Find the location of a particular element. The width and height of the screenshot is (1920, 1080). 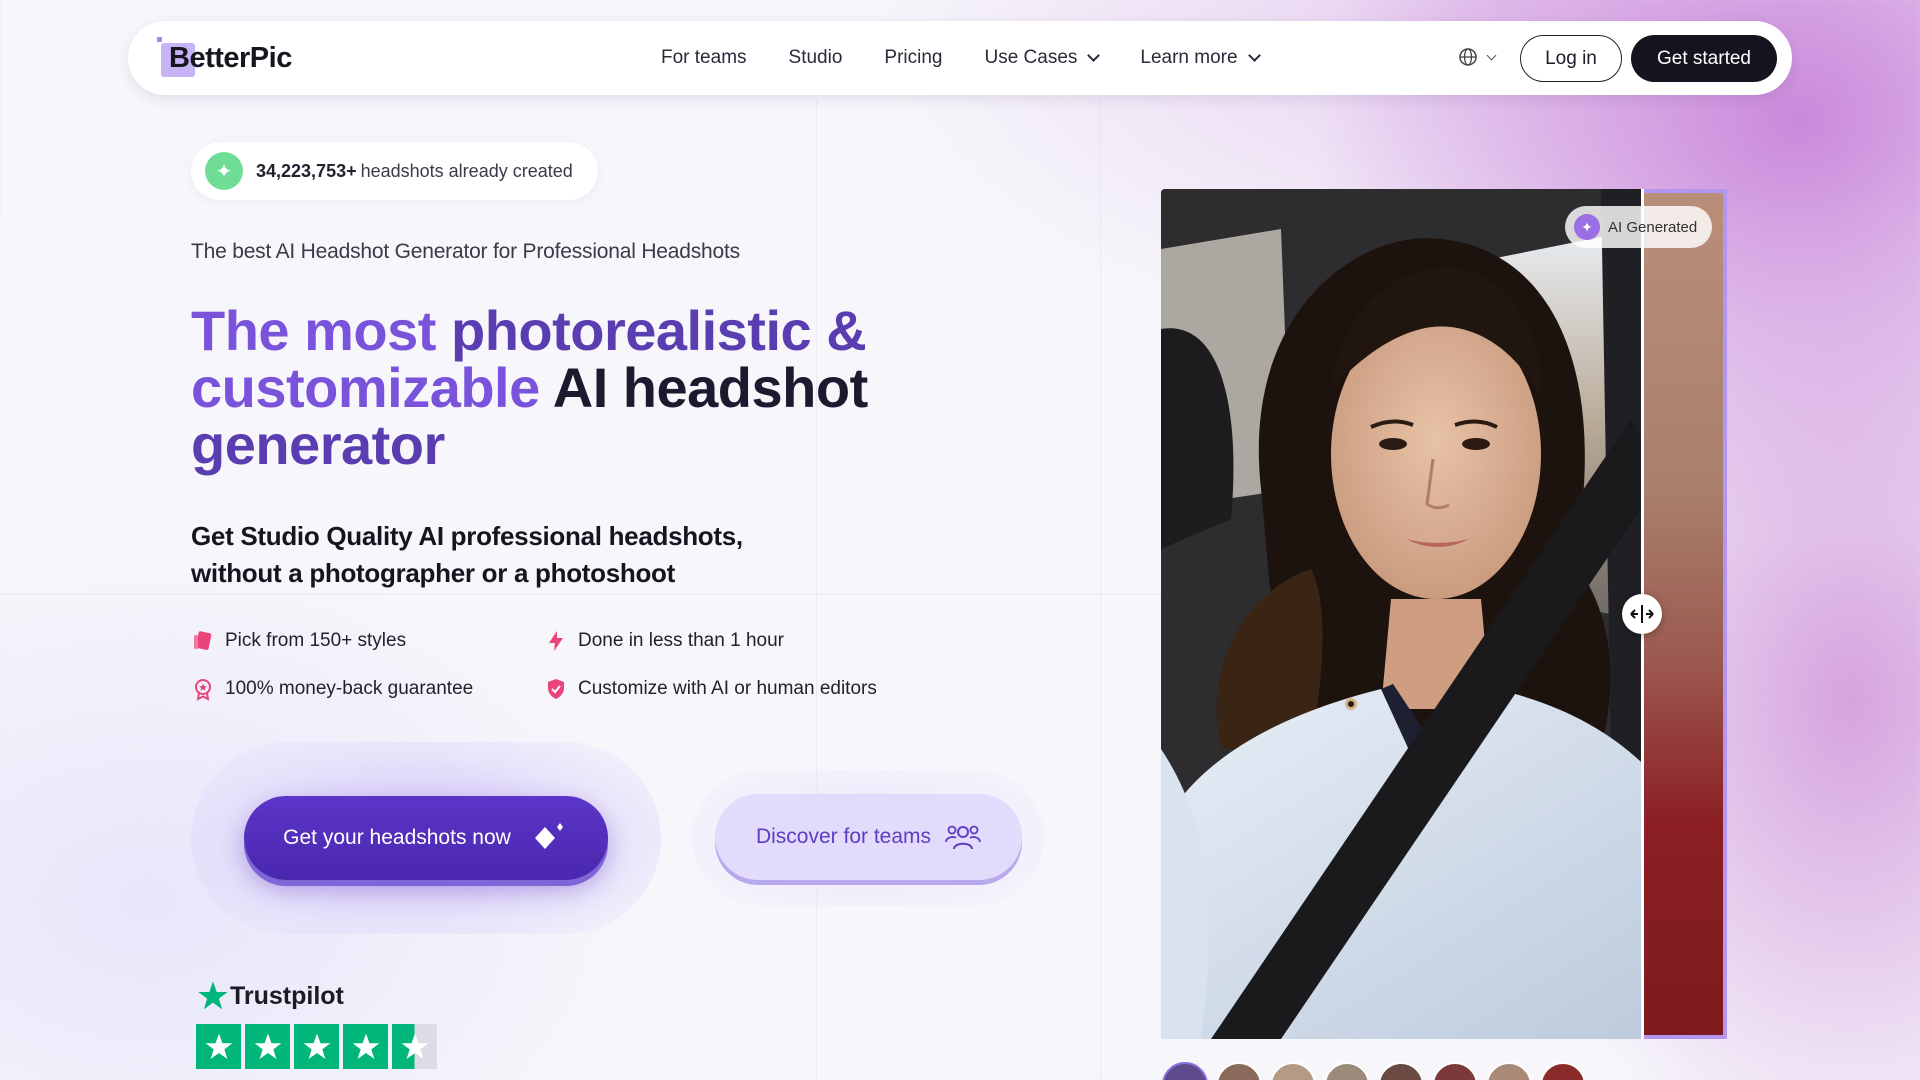

brand-logo: BetterPic is located at coordinates (224, 58).